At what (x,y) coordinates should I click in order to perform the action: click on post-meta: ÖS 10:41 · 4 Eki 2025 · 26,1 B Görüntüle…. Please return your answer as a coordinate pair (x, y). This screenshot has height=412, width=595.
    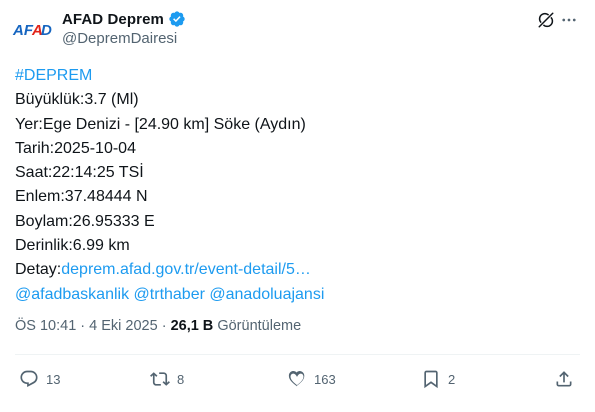
    Looking at the image, I should click on (158, 326).